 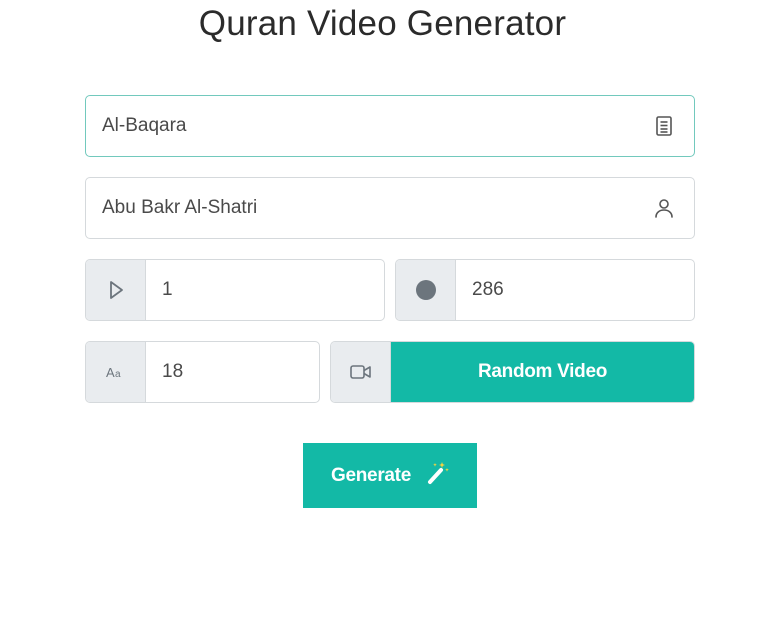 I want to click on surah-value: Al-Baqara, so click(x=144, y=125).